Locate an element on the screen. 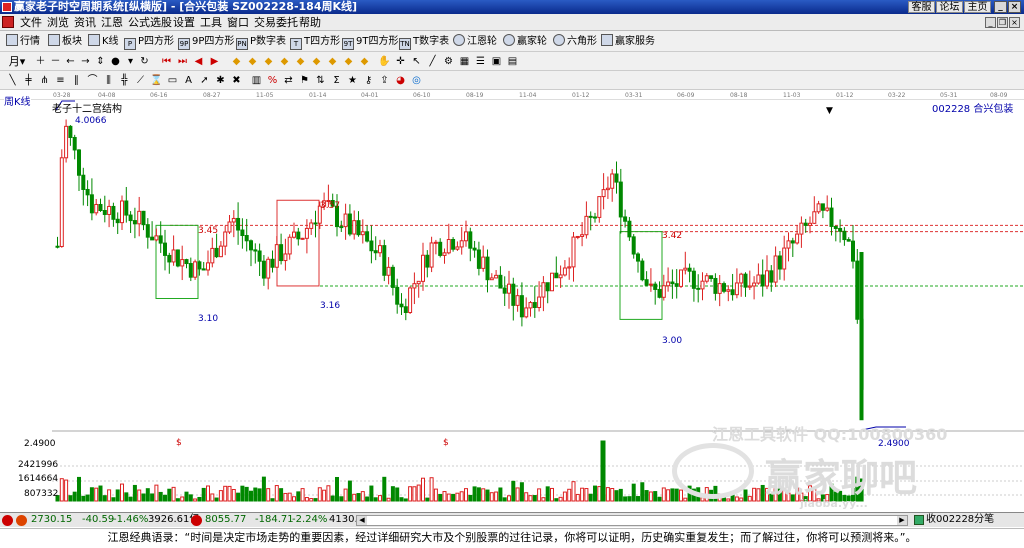 The image size is (1024, 548). minimize-button: _ is located at coordinates (1000, 7).